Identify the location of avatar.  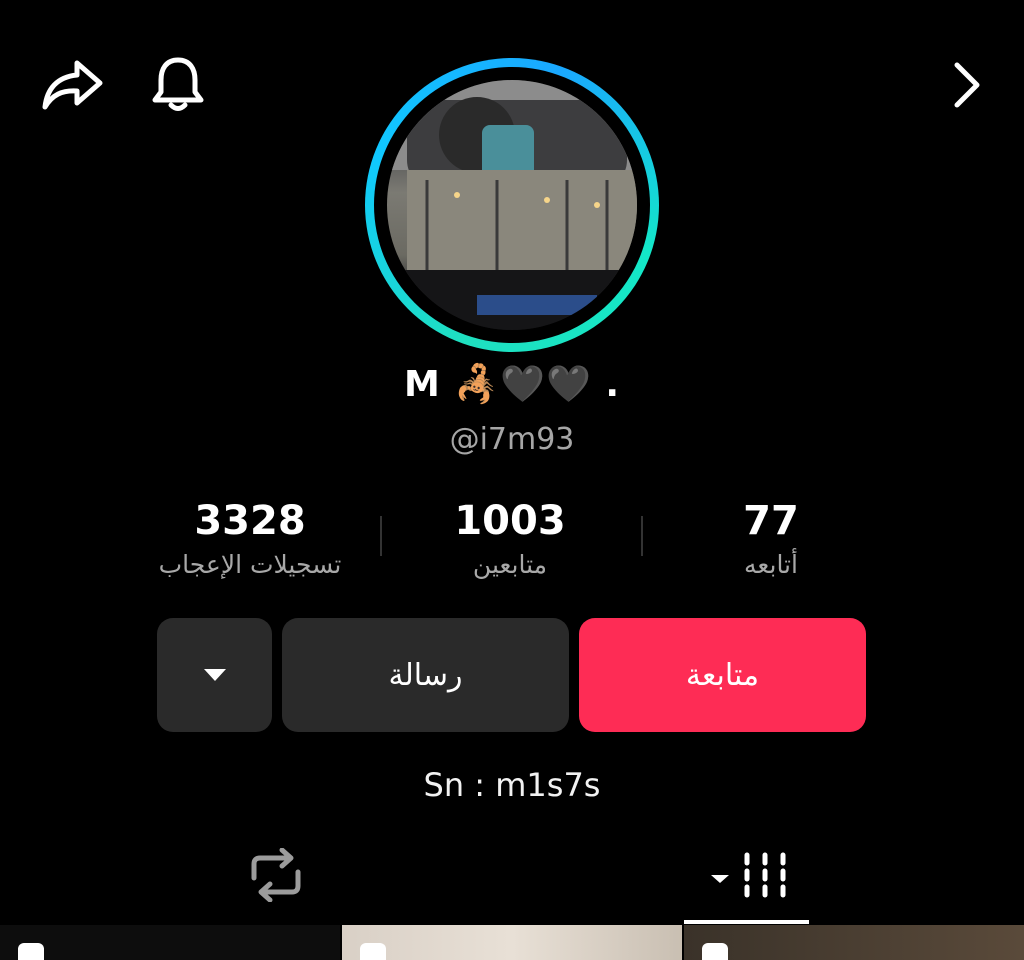
(512, 205).